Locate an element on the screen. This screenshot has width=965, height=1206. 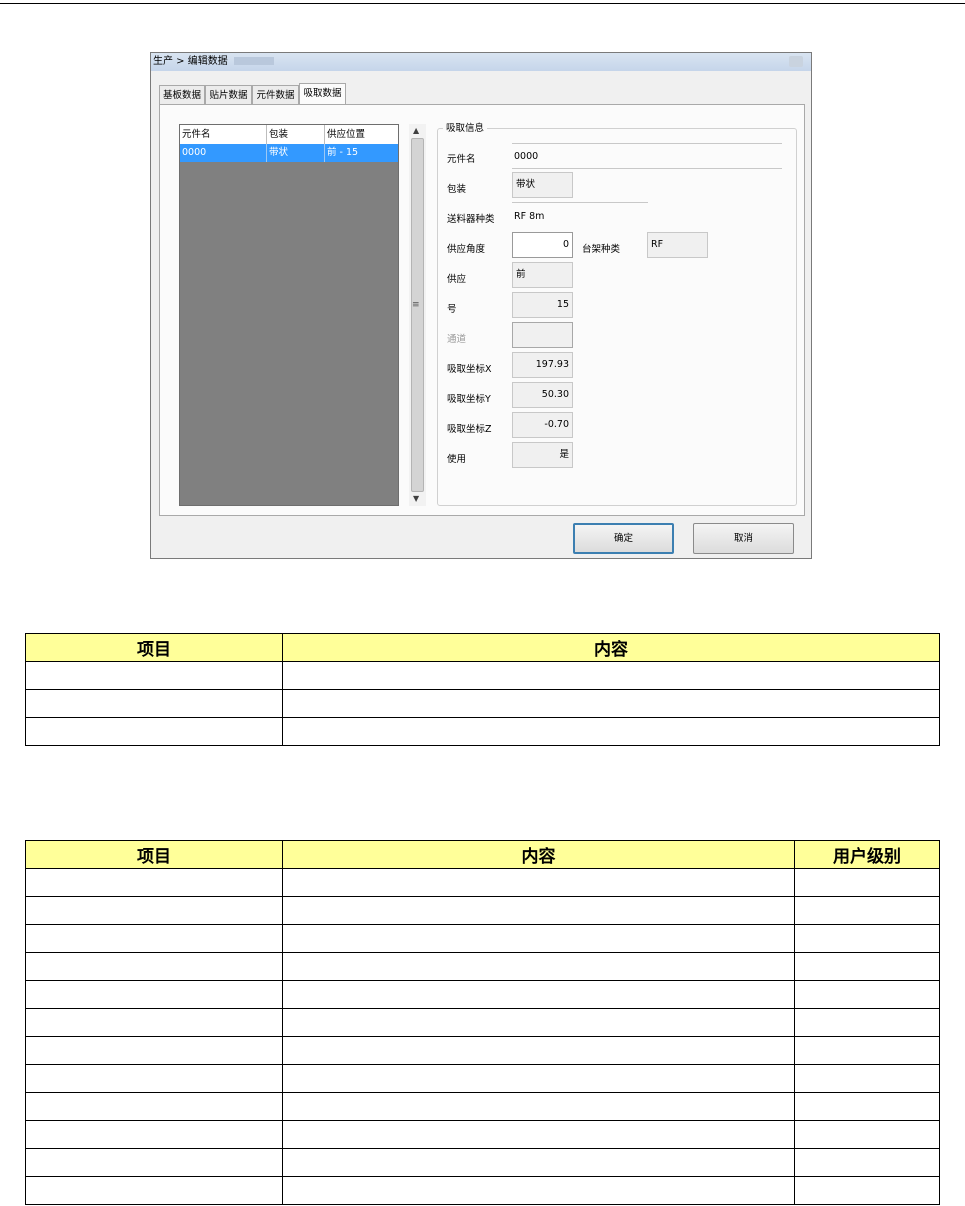
scroll-down-icon: ▼ is located at coordinates (416, 498).